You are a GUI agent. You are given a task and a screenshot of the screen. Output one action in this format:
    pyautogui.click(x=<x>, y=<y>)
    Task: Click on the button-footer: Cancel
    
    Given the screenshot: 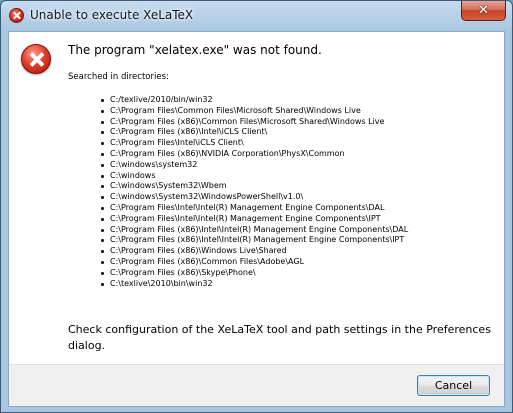 What is the action you would take?
    pyautogui.click(x=256, y=385)
    